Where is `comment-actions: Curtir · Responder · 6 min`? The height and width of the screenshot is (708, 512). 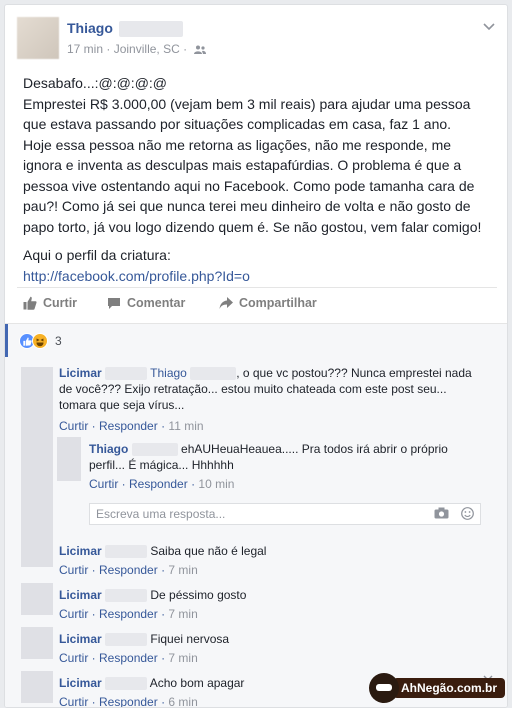
comment-actions: Curtir · Responder · 6 min is located at coordinates (128, 701).